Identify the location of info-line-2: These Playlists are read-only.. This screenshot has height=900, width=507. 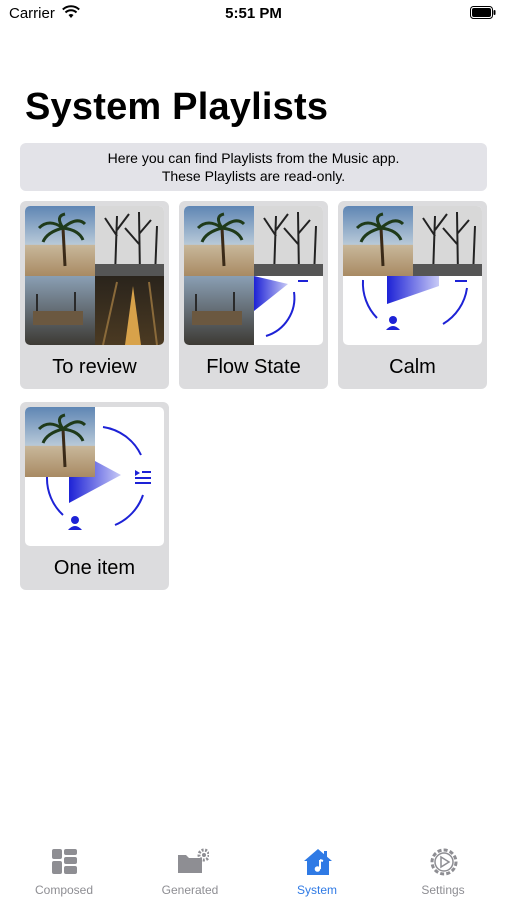
(253, 176).